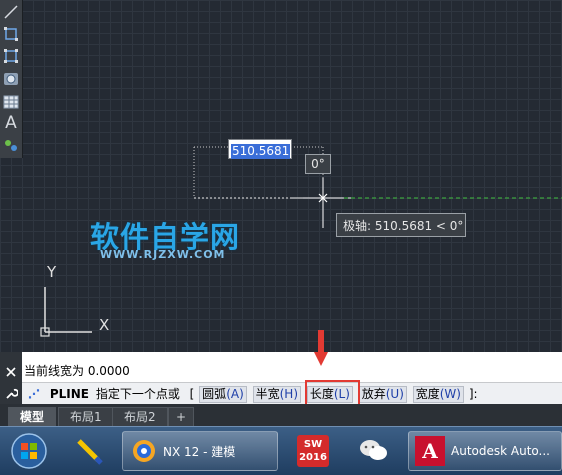  I want to click on command-window-handle, so click(11, 378).